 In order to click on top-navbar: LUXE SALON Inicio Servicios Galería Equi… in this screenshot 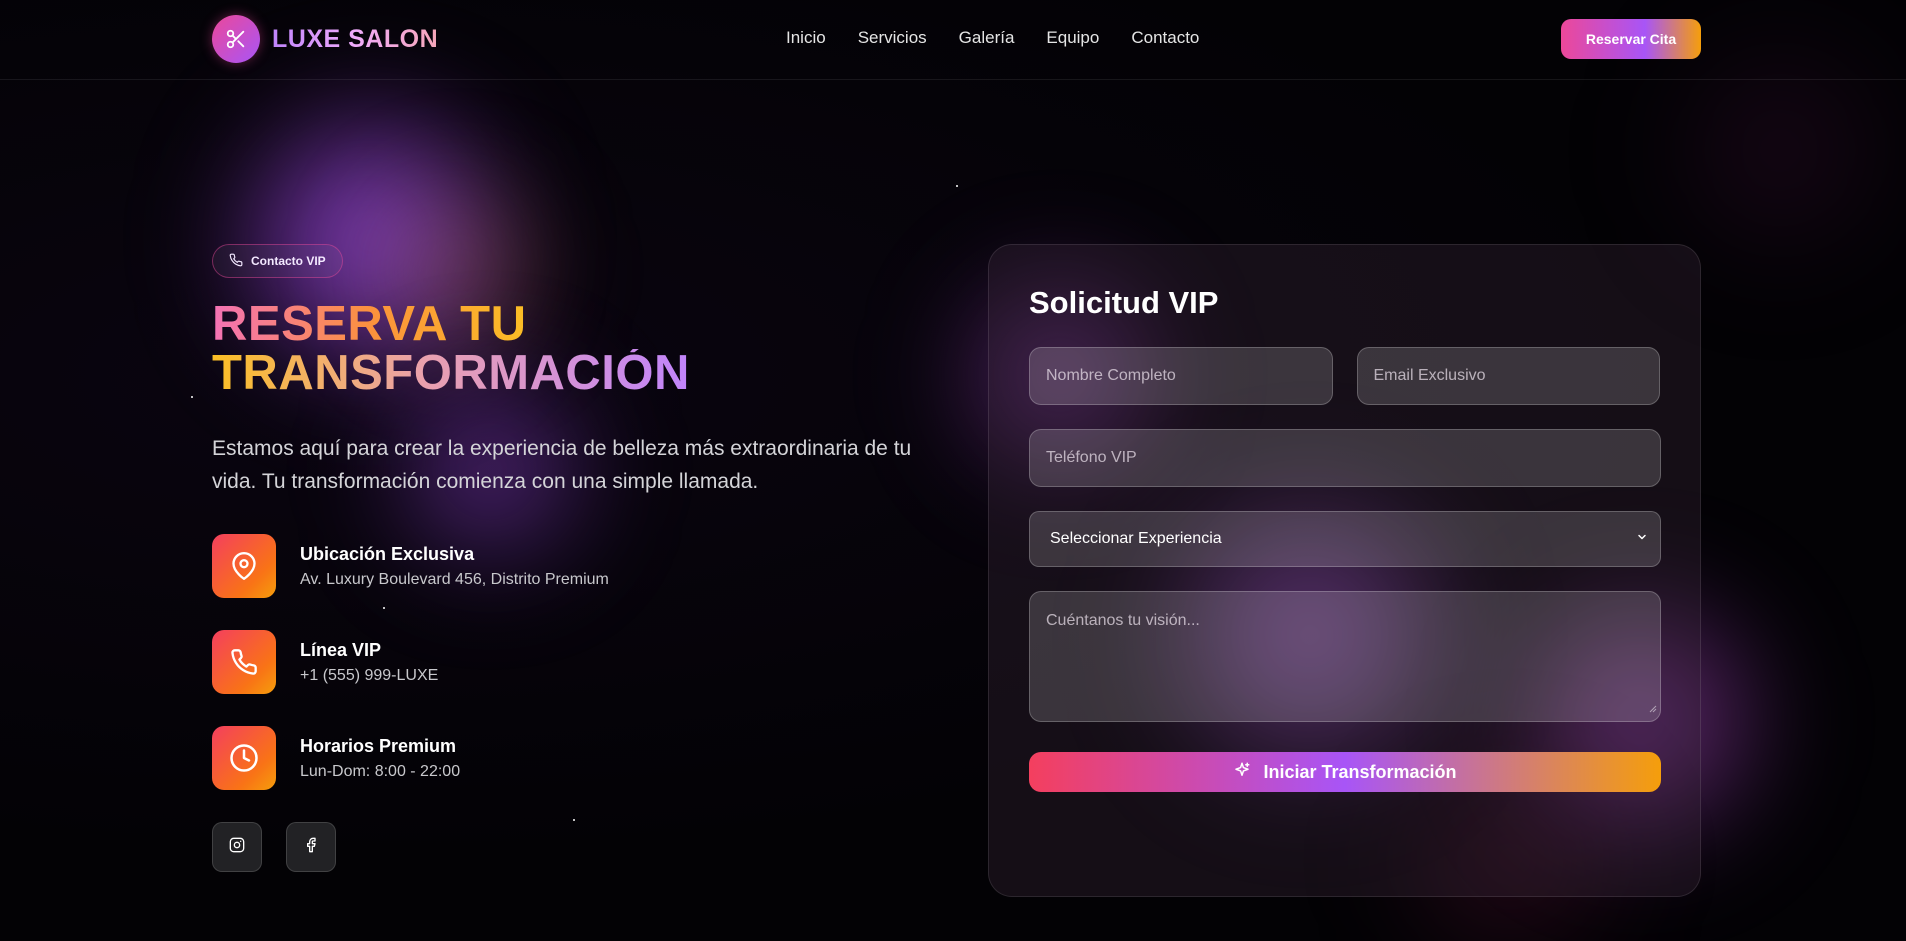, I will do `click(953, 40)`.